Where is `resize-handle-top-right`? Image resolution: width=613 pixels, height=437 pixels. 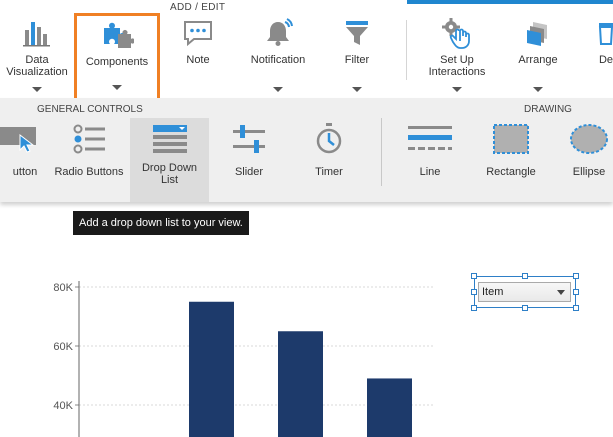
resize-handle-top-right is located at coordinates (576, 276).